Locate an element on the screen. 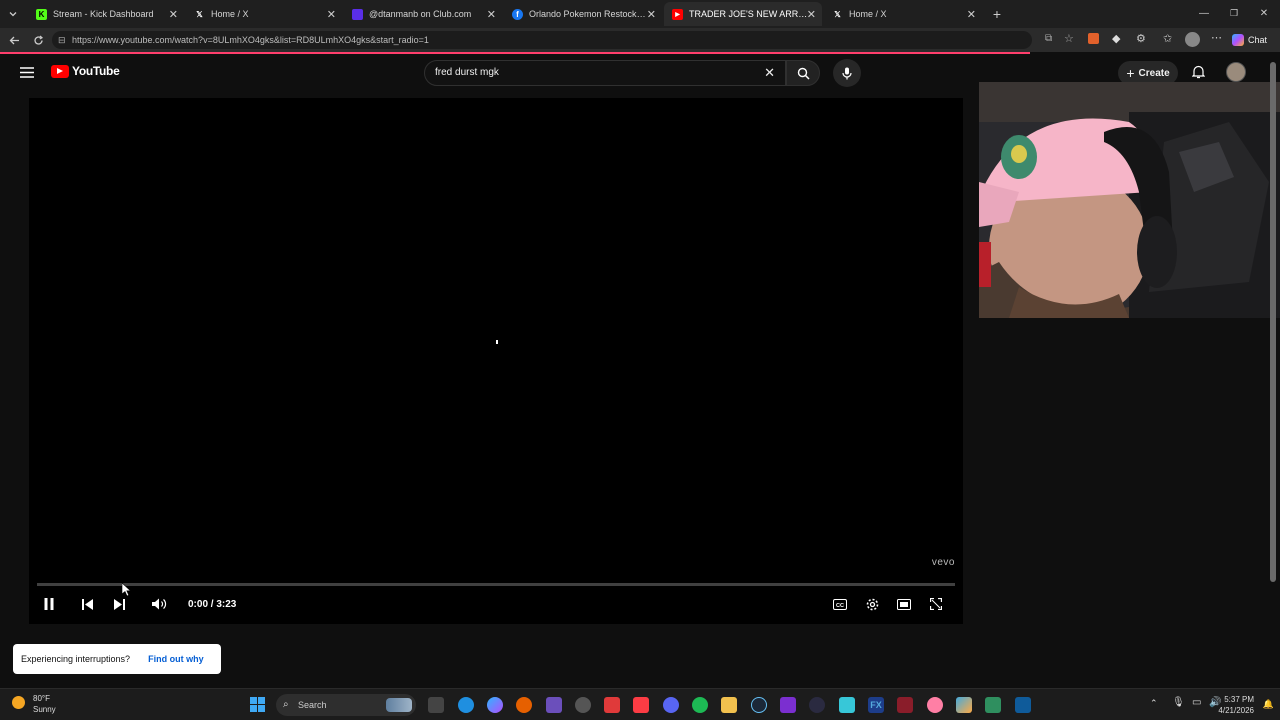 Image resolution: width=1280 pixels, height=720 pixels. account-avatar is located at coordinates (1236, 72).